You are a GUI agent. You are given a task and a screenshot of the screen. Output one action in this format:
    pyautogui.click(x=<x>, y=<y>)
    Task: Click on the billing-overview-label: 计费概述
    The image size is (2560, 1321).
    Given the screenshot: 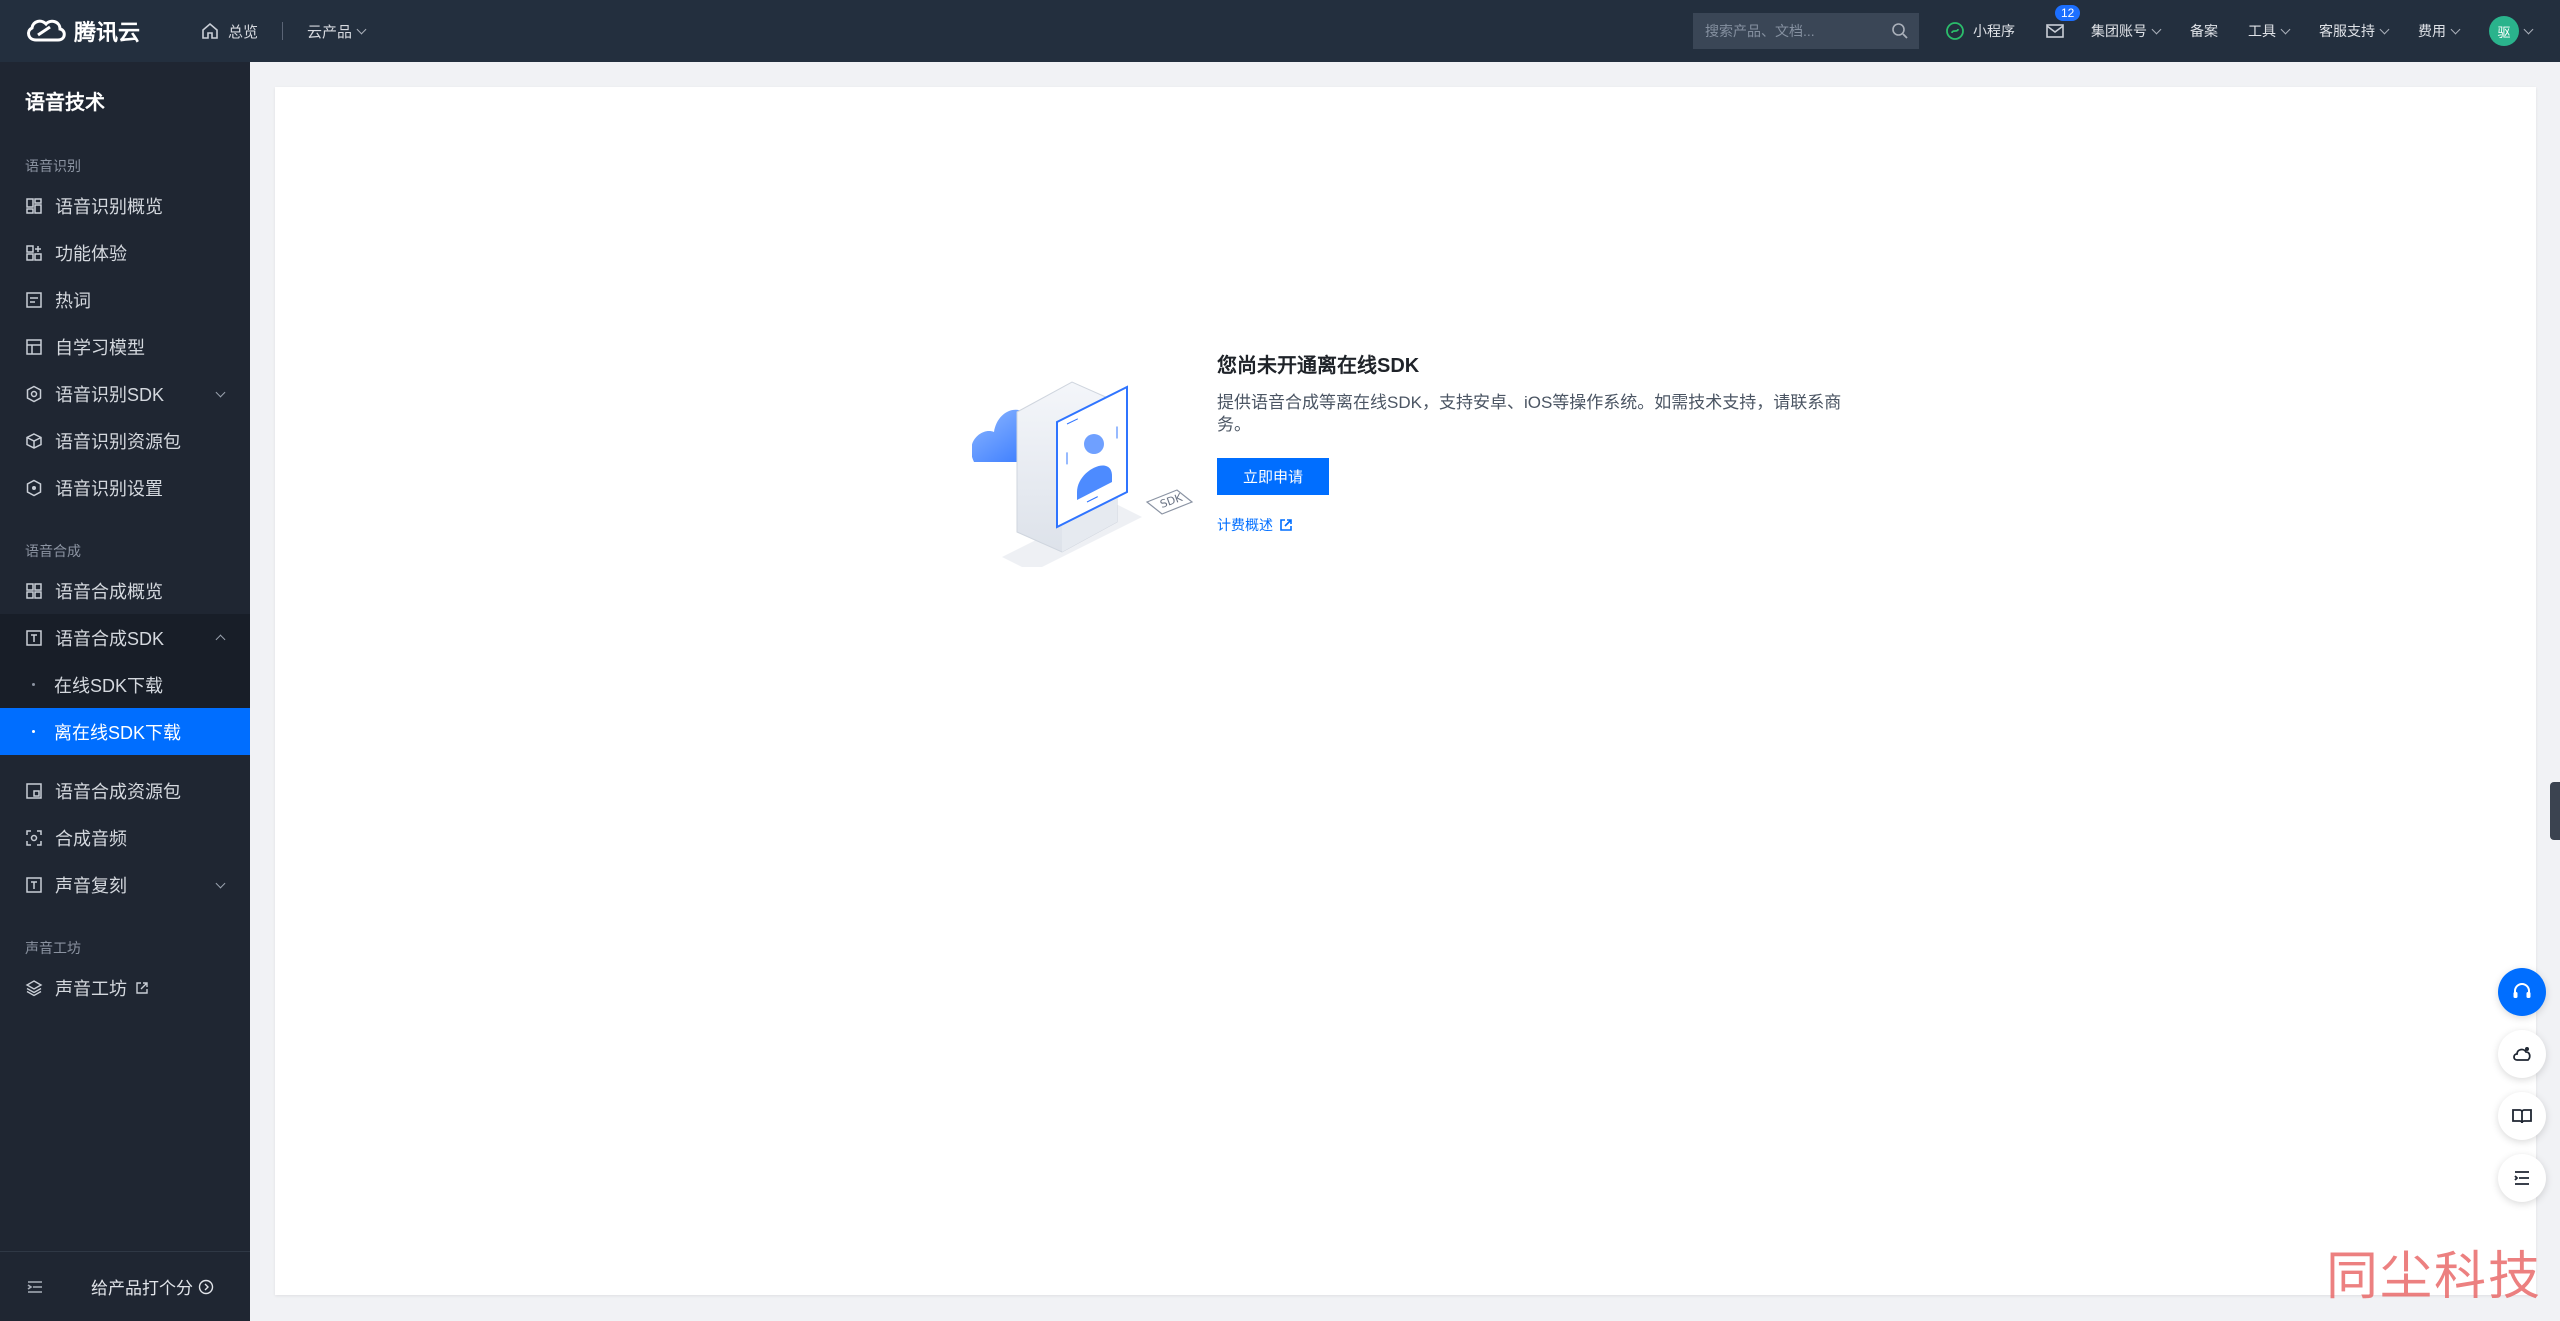 What is the action you would take?
    pyautogui.click(x=1245, y=525)
    